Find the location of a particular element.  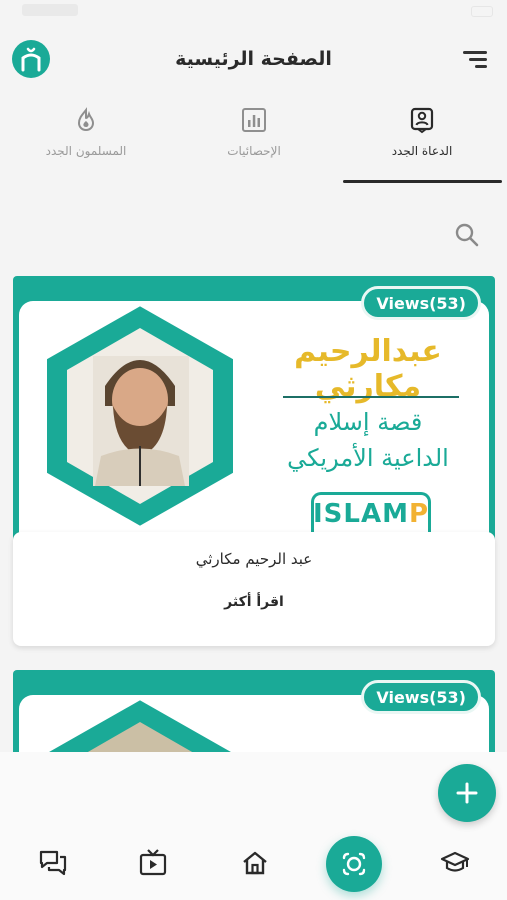

tab-label: الدعاة الجدد is located at coordinates (422, 151).